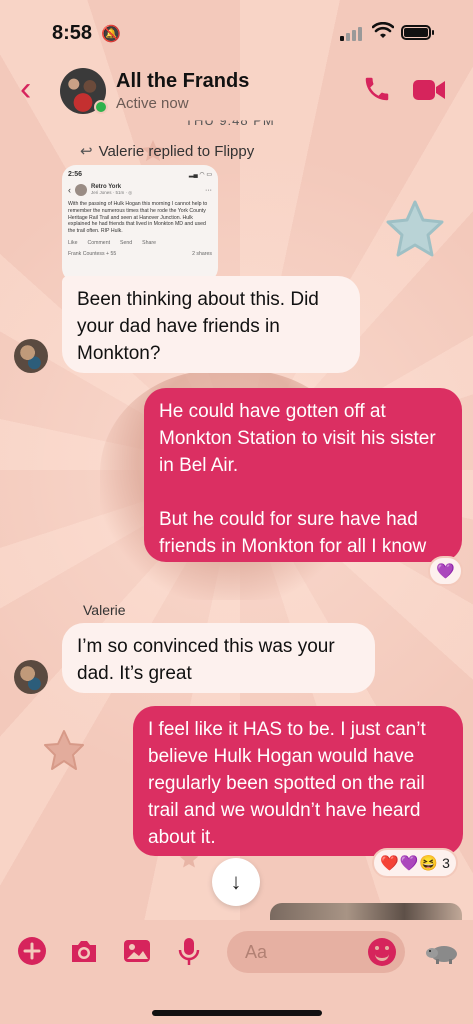 The width and height of the screenshot is (473, 1024). What do you see at coordinates (25, 89) in the screenshot?
I see `back-chevron-icon: ‹` at bounding box center [25, 89].